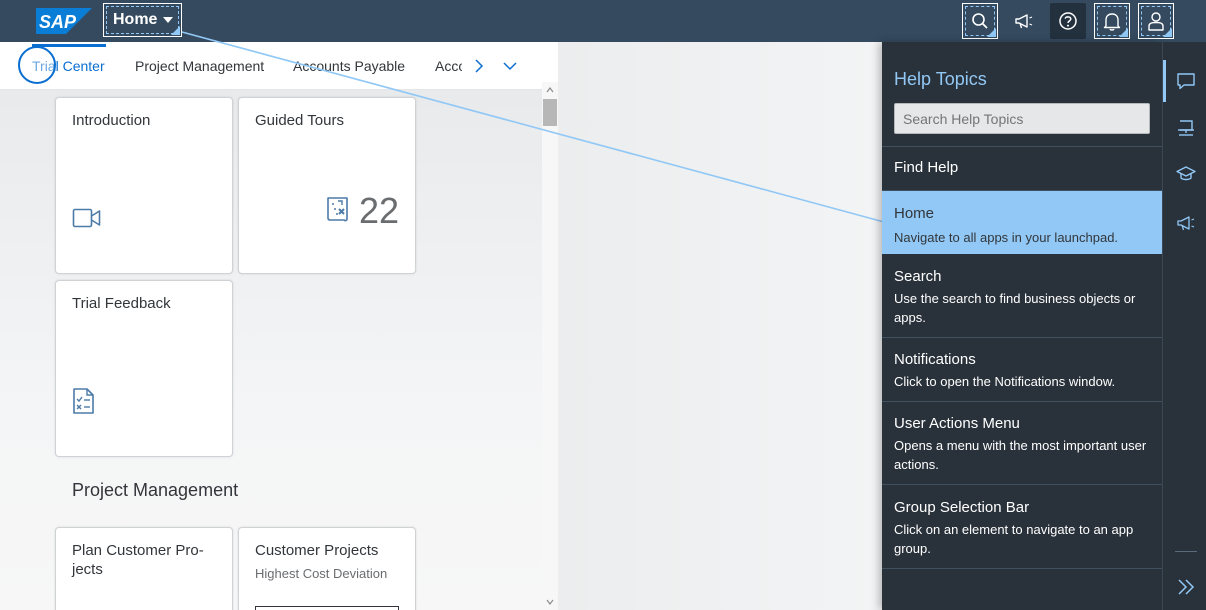  What do you see at coordinates (550, 346) in the screenshot?
I see `content-scrollbar` at bounding box center [550, 346].